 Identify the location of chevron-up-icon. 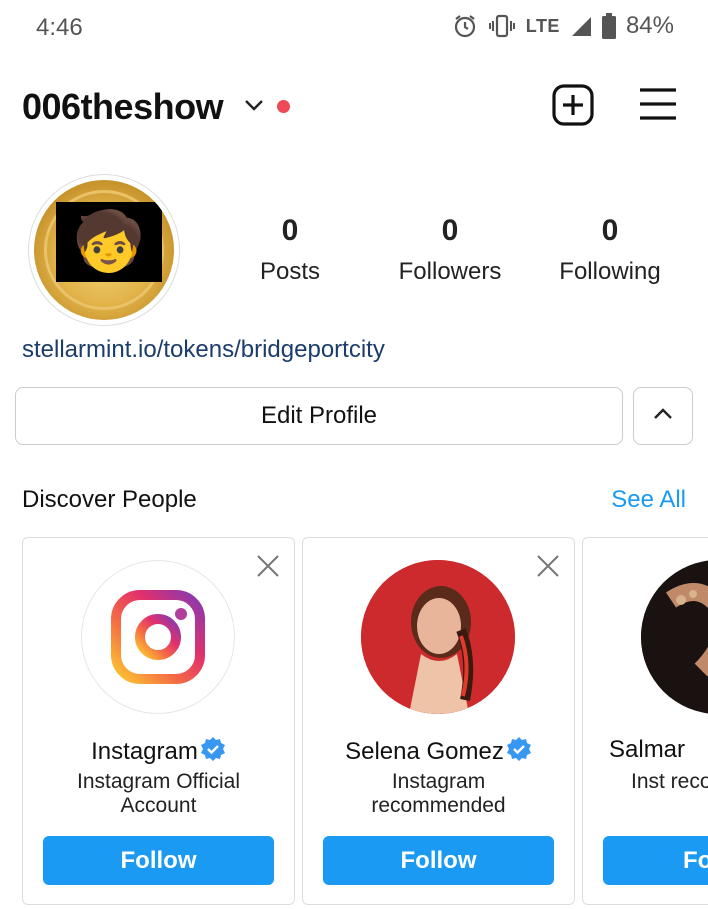
(663, 416).